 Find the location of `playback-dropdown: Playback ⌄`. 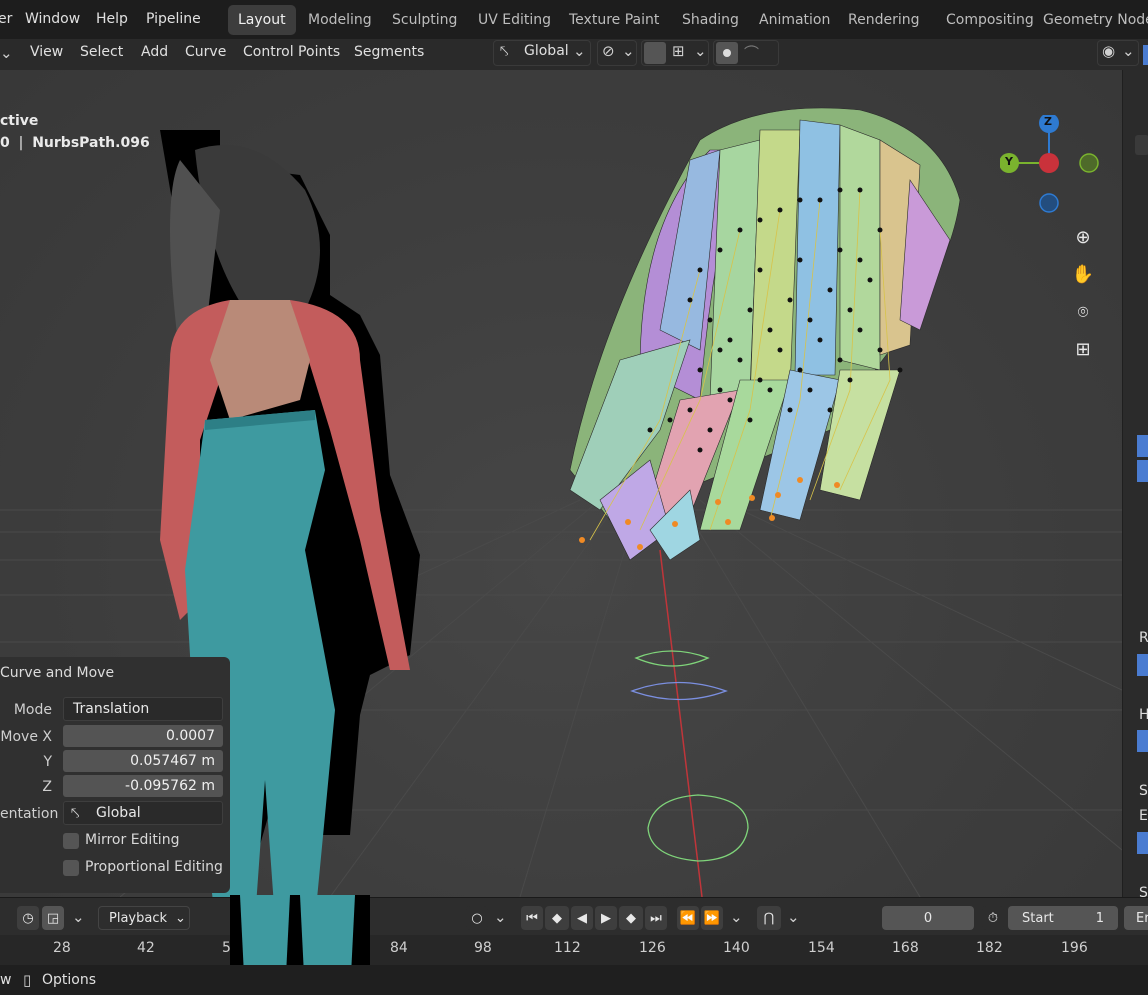

playback-dropdown: Playback ⌄ is located at coordinates (144, 918).